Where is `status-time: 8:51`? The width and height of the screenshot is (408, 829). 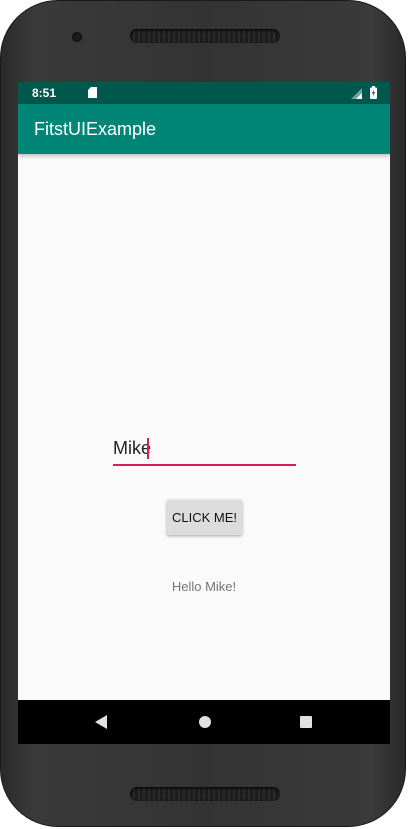
status-time: 8:51 is located at coordinates (44, 93).